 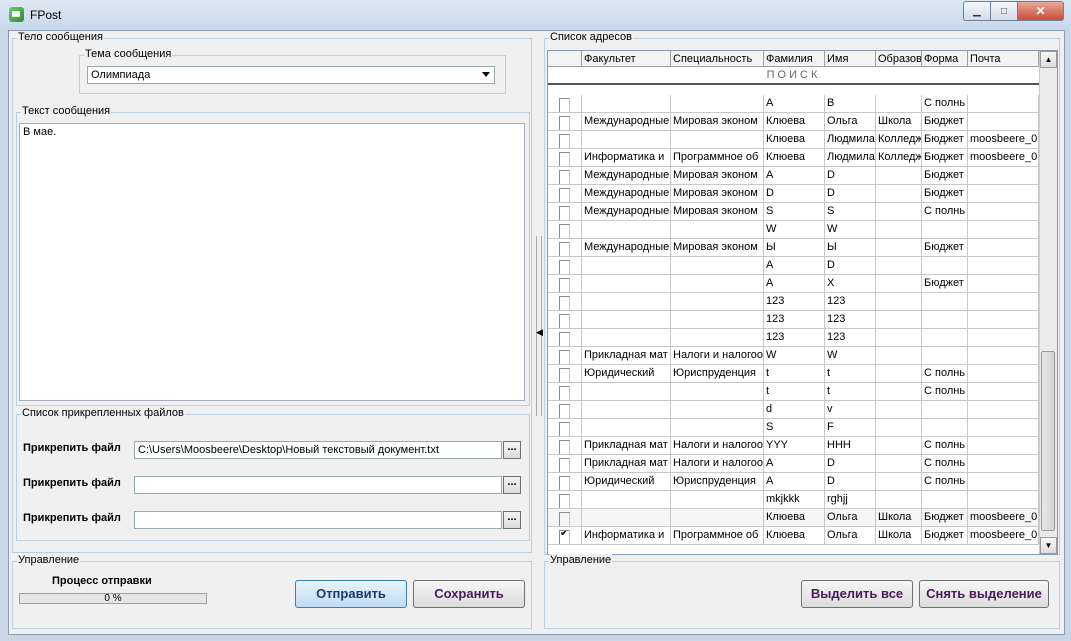 What do you see at coordinates (793, 194) in the screenshot?
I see `table-row: Международные Мировая эконом D D Бюджет` at bounding box center [793, 194].